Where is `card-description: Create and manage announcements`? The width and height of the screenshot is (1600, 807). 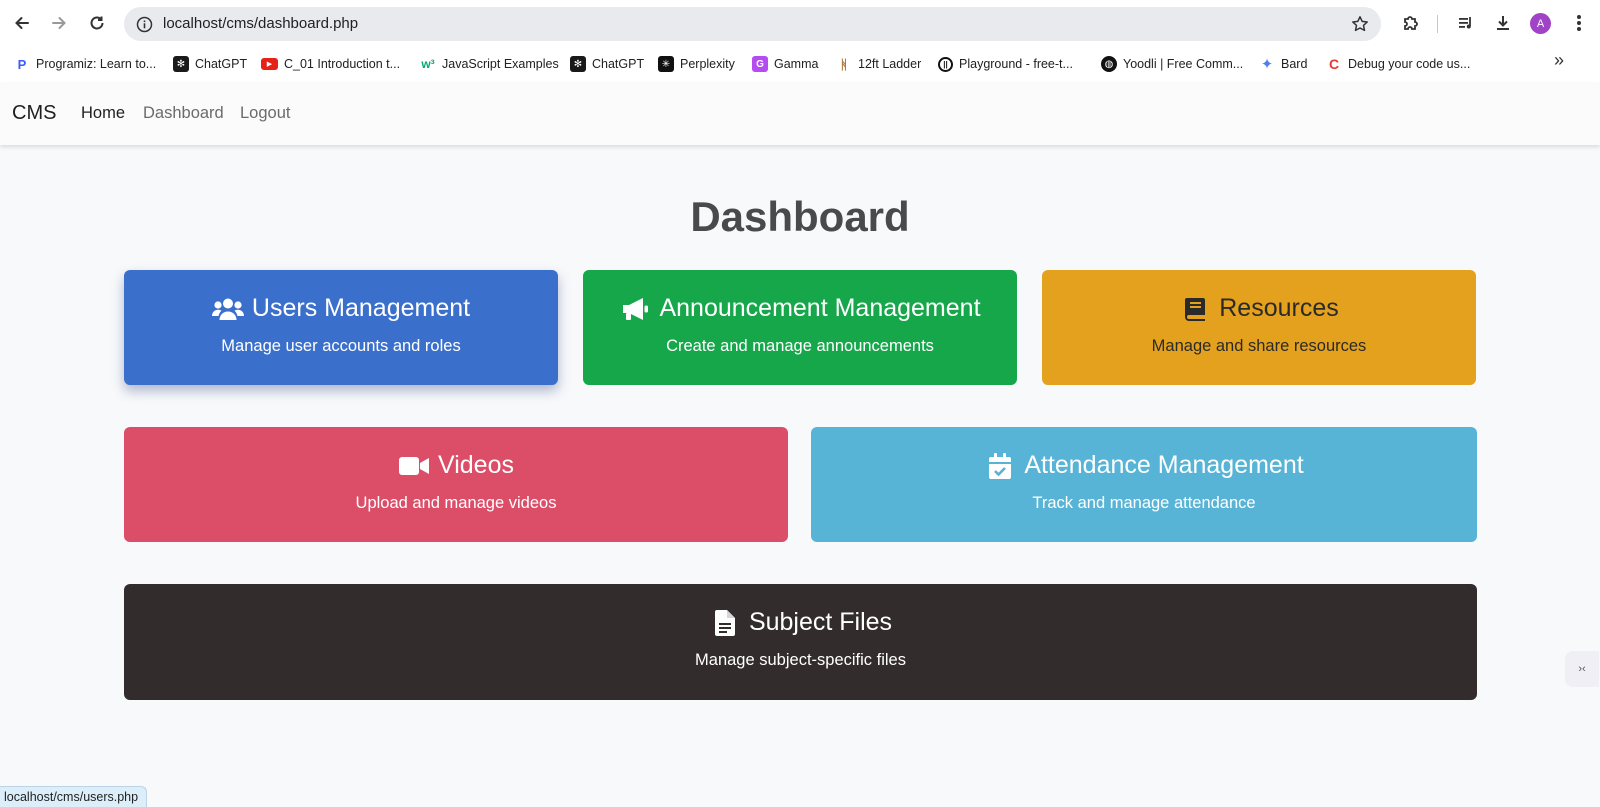 card-description: Create and manage announcements is located at coordinates (800, 346).